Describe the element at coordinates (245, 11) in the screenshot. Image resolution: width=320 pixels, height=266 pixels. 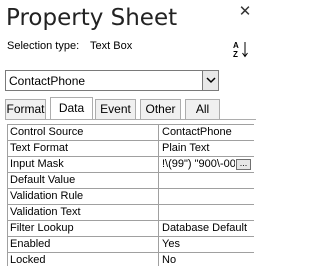
I see `close-icon: ✕` at that location.